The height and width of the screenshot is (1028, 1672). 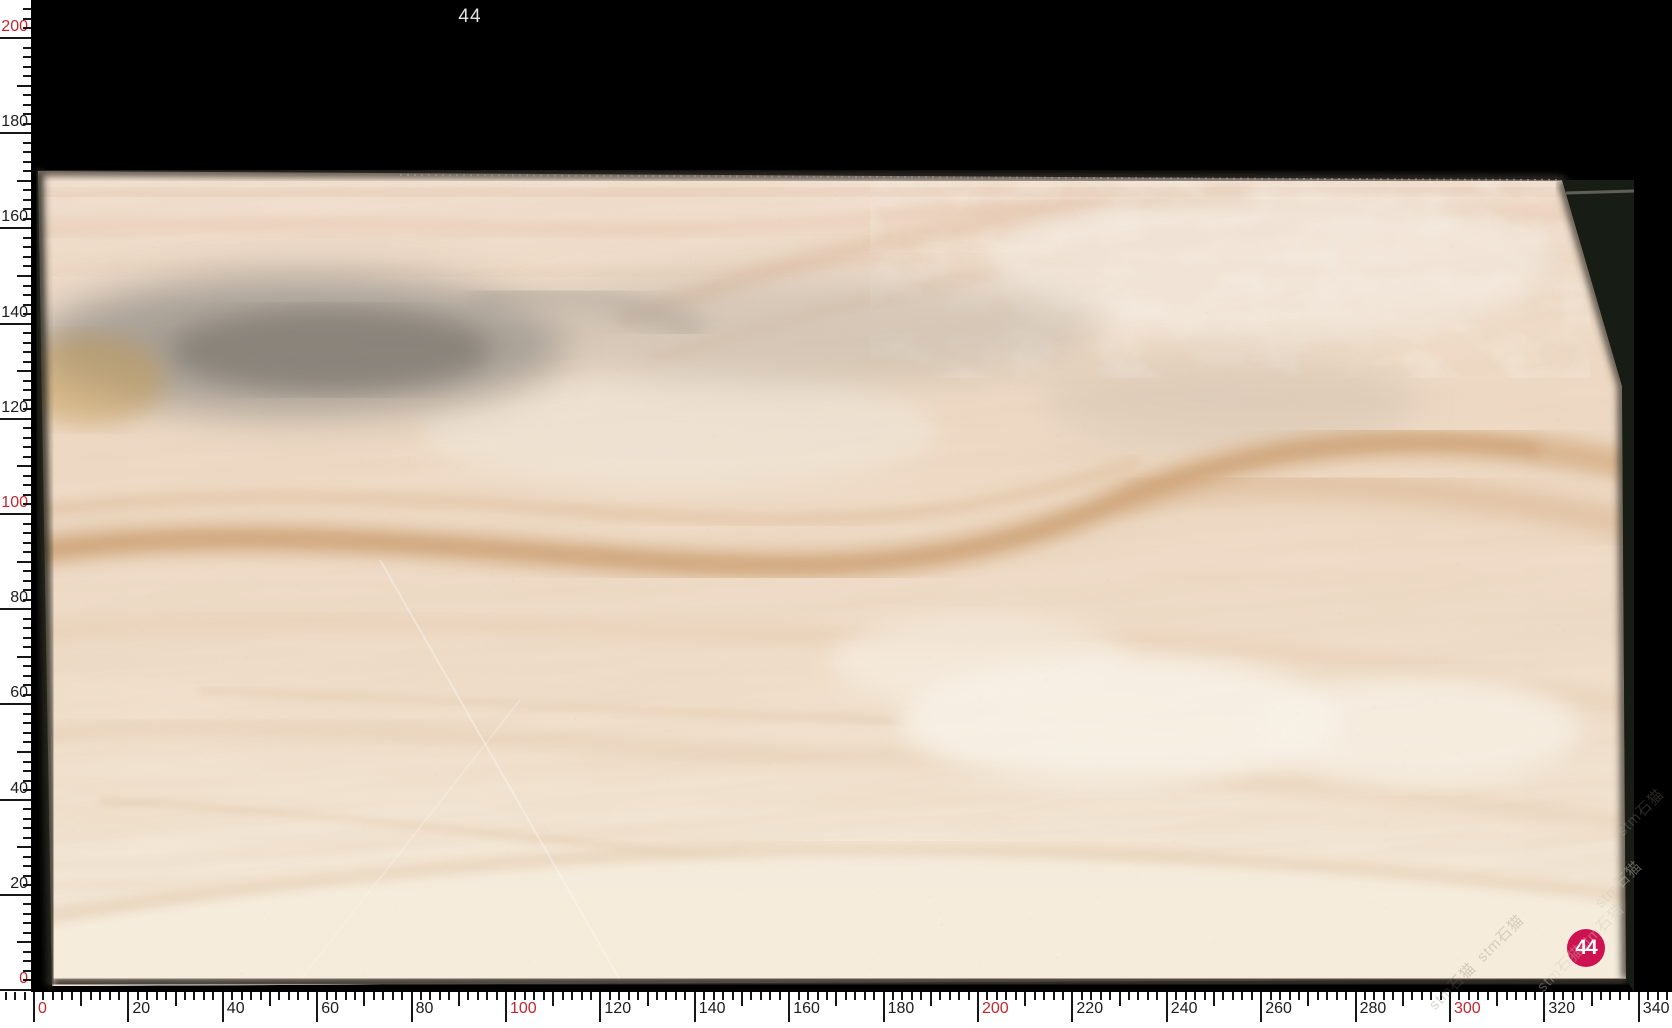 I want to click on ruler-tick-label: 60, so click(x=330, y=1008).